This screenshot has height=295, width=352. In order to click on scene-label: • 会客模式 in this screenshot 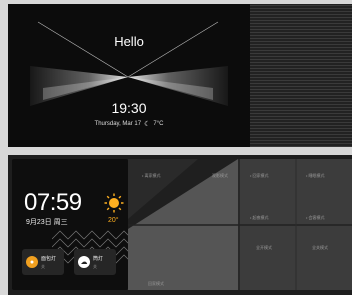, I will do `click(315, 218)`.